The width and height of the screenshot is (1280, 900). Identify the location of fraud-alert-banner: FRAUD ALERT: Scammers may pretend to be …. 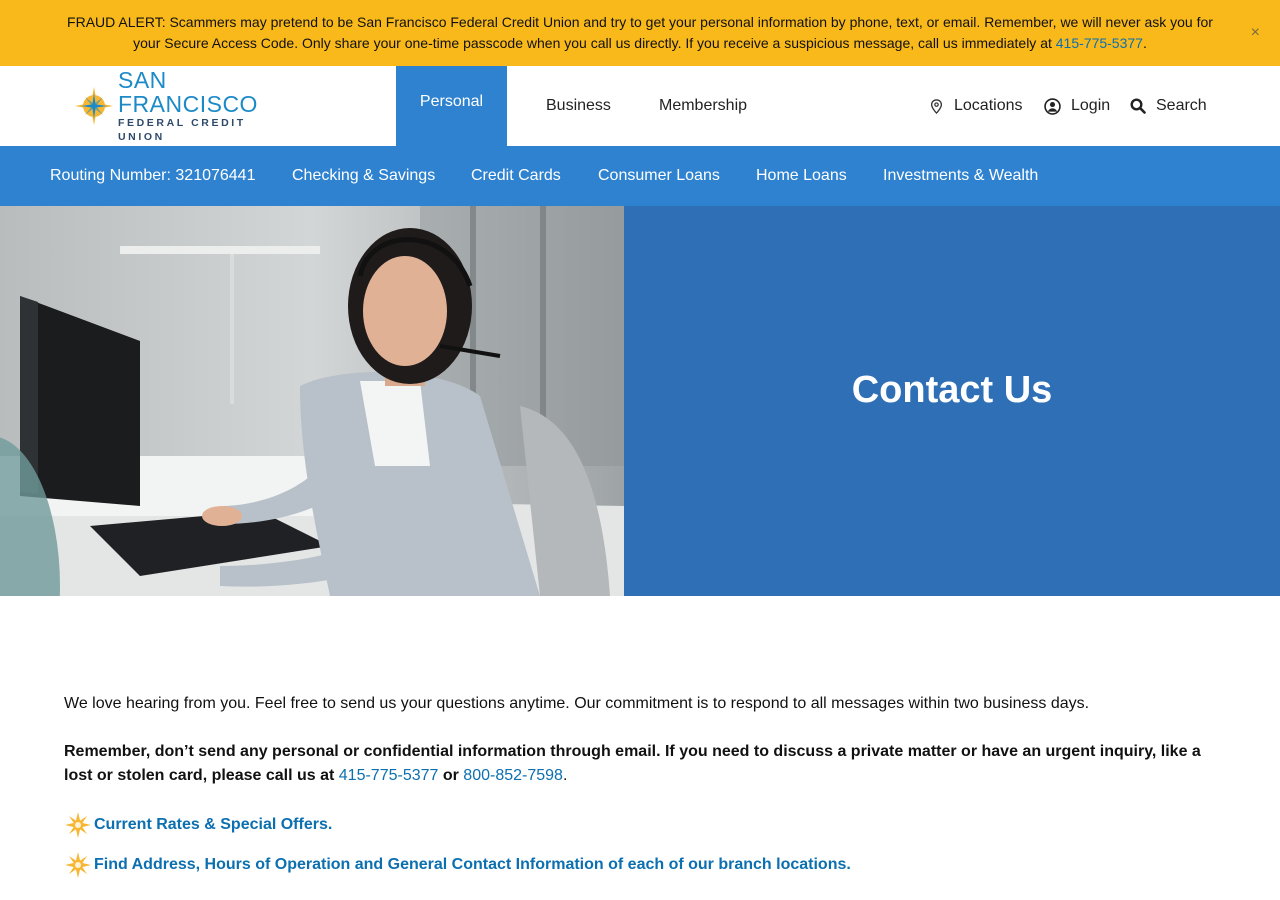
(640, 33).